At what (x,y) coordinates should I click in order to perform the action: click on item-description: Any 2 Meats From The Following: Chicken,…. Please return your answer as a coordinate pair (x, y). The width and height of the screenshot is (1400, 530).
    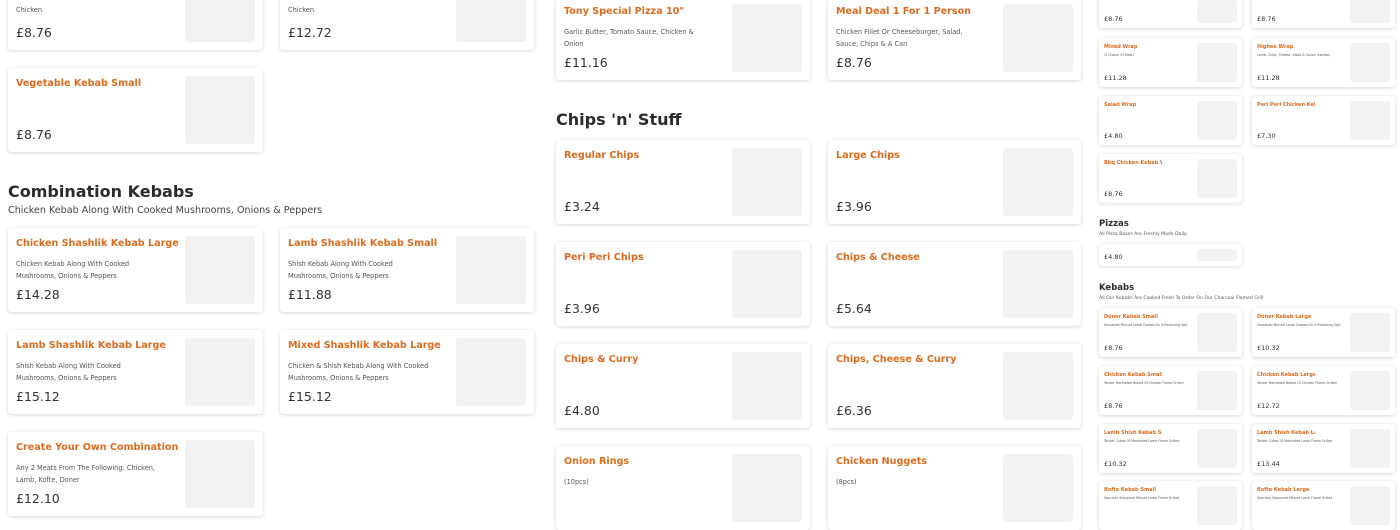
    Looking at the image, I should click on (86, 474).